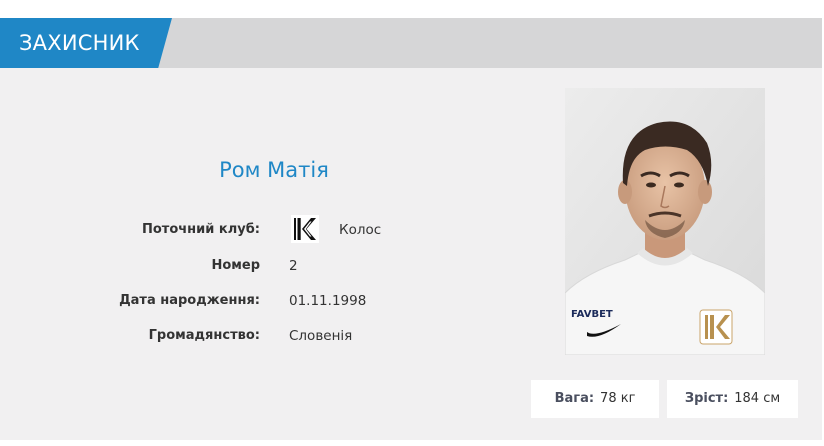 The height and width of the screenshot is (446, 824). I want to click on player-name: Ром Матія, so click(274, 170).